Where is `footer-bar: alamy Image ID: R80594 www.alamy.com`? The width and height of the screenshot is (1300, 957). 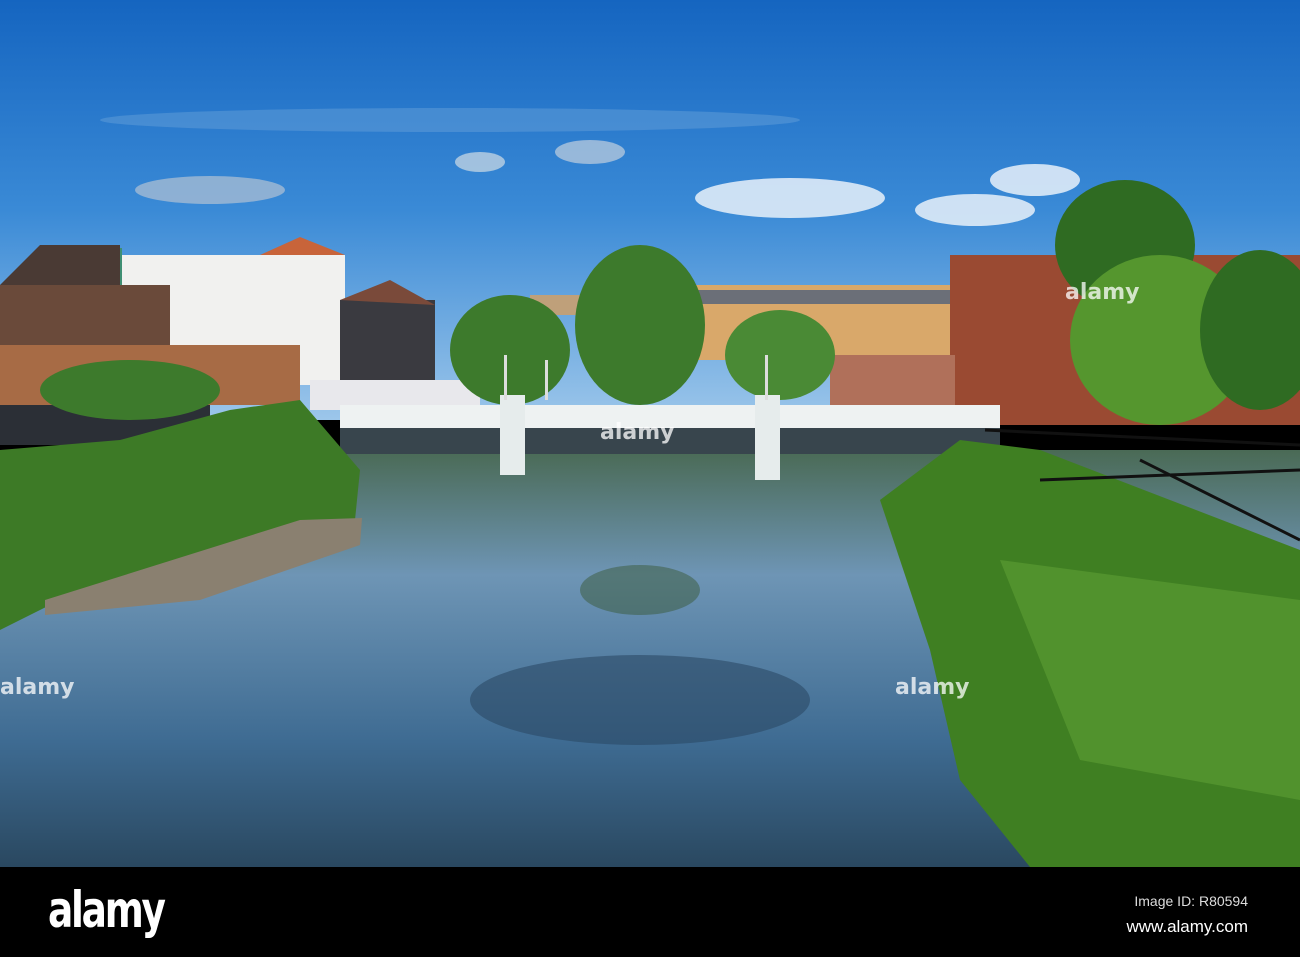 footer-bar: alamy Image ID: R80594 www.alamy.com is located at coordinates (650, 912).